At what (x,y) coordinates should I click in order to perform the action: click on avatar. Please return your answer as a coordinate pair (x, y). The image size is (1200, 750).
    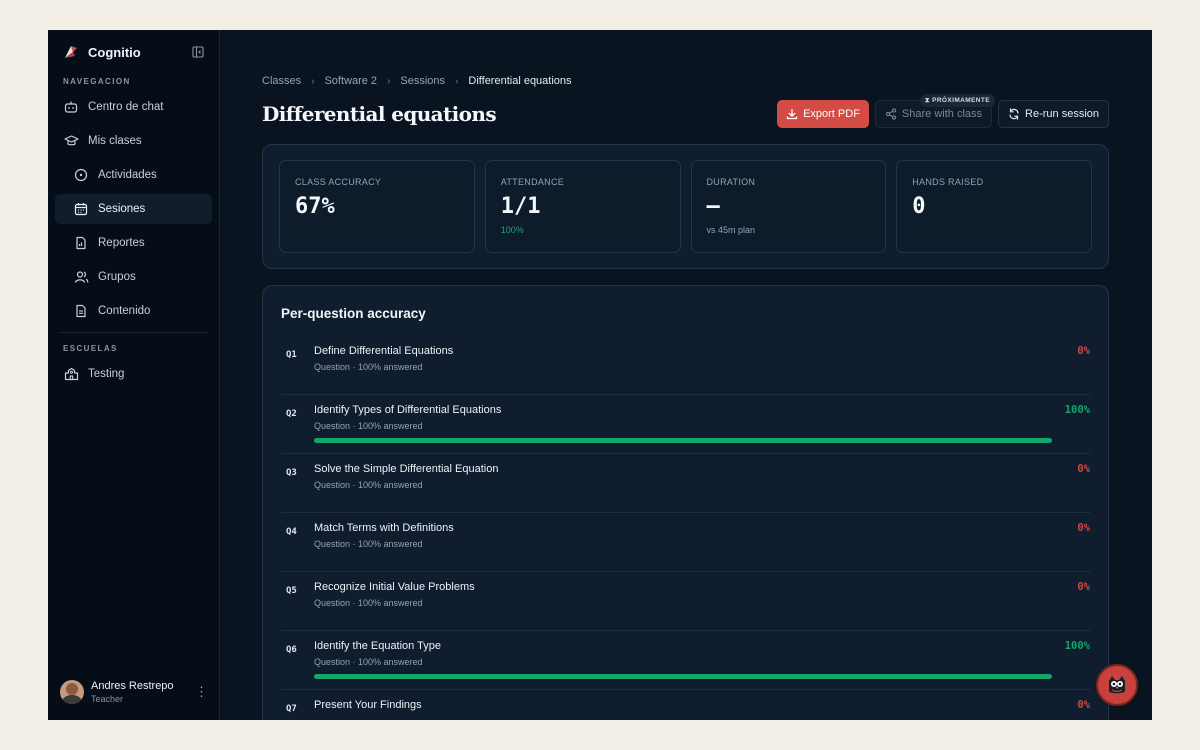
    Looking at the image, I should click on (72, 692).